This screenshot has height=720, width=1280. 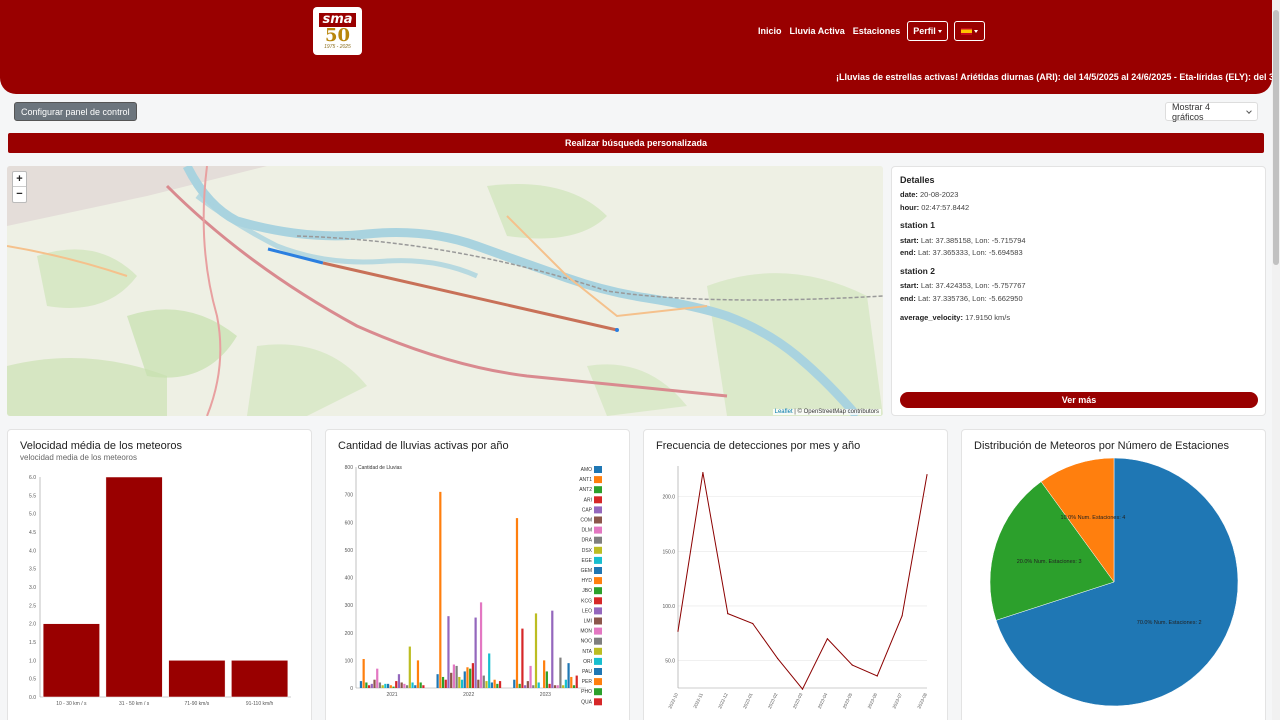 I want to click on page-scrollbar, so click(x=1276, y=360).